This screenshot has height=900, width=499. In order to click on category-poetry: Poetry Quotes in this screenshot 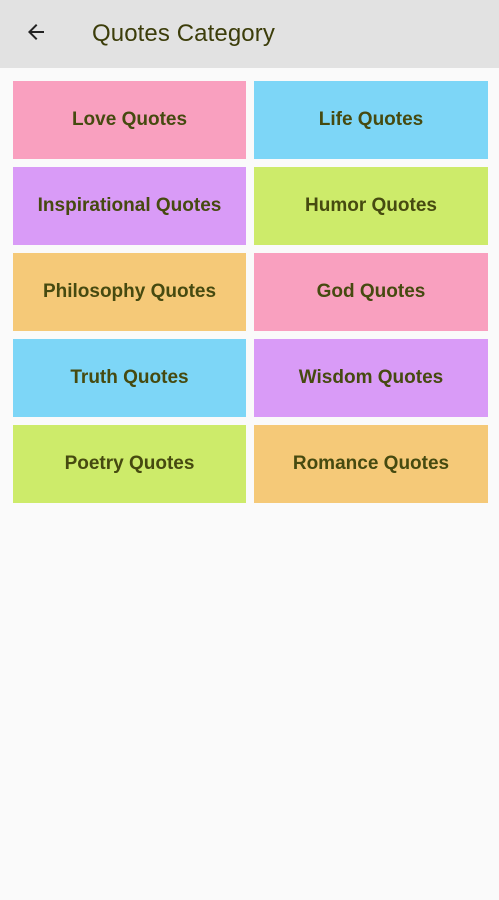, I will do `click(129, 464)`.